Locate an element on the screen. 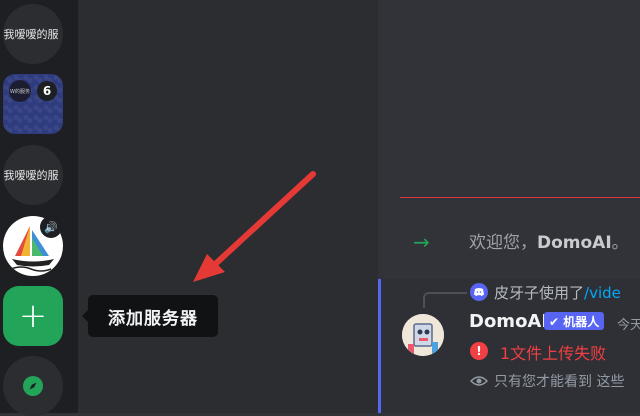 The height and width of the screenshot is (416, 640). new-messages-divider is located at coordinates (520, 197).